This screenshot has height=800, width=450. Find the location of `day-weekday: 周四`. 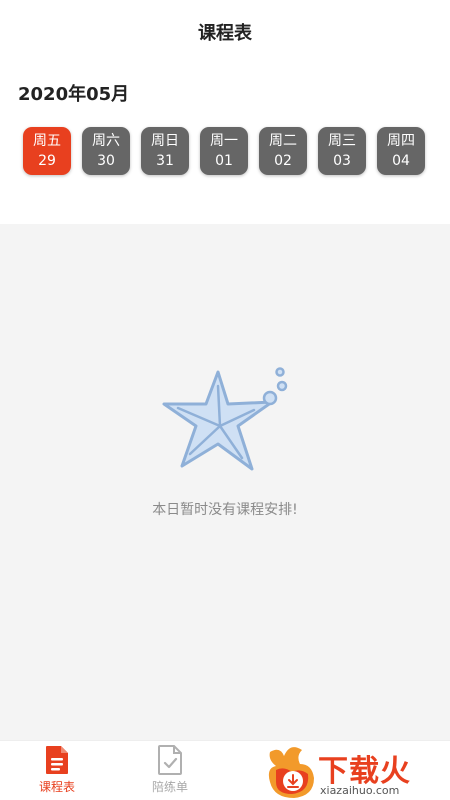

day-weekday: 周四 is located at coordinates (401, 141).